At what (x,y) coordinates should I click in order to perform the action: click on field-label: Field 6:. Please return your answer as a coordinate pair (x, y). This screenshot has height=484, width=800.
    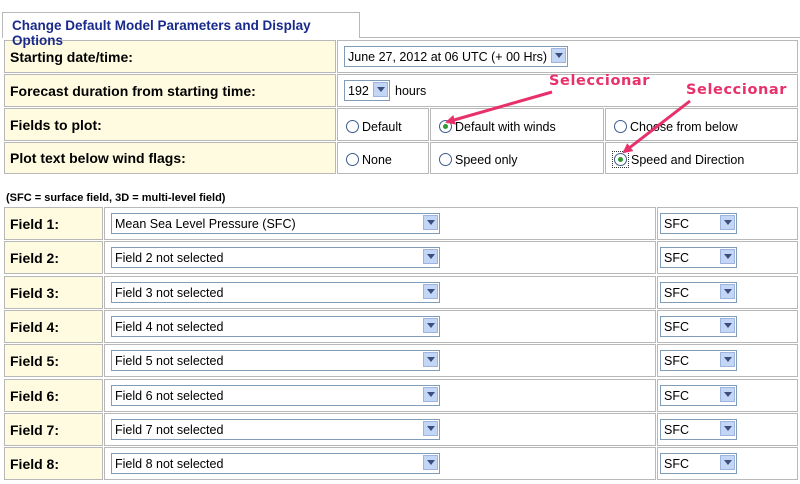
    Looking at the image, I should click on (53, 395).